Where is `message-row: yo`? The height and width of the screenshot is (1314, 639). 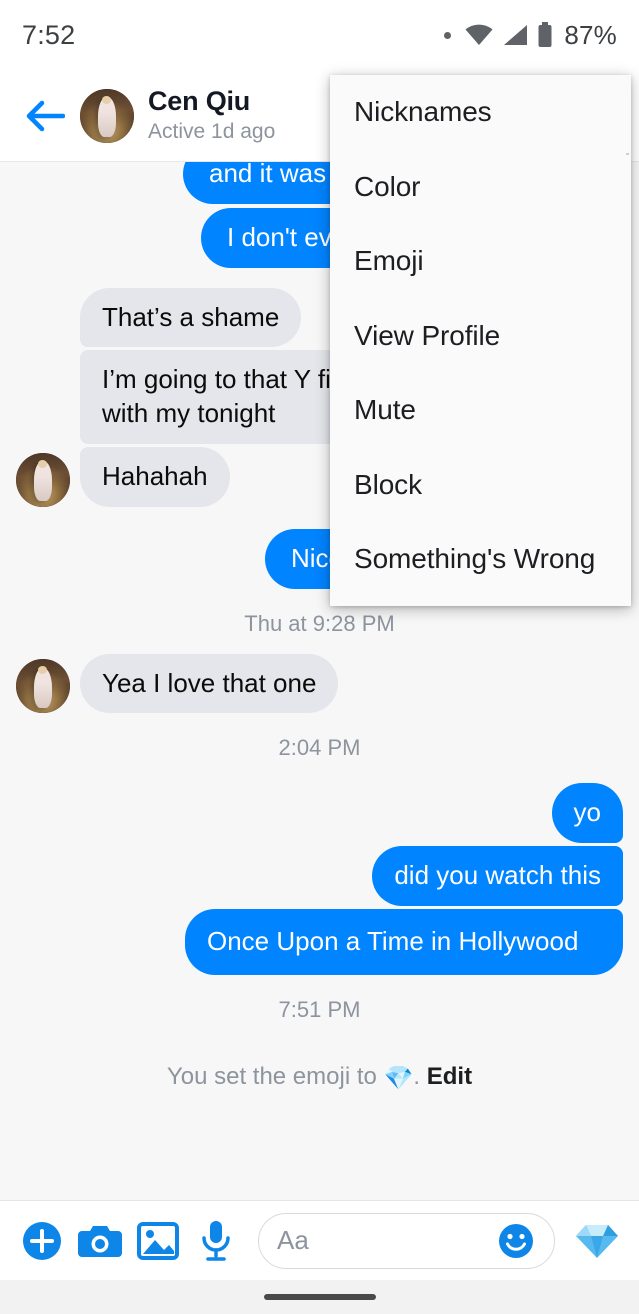 message-row: yo is located at coordinates (319, 813).